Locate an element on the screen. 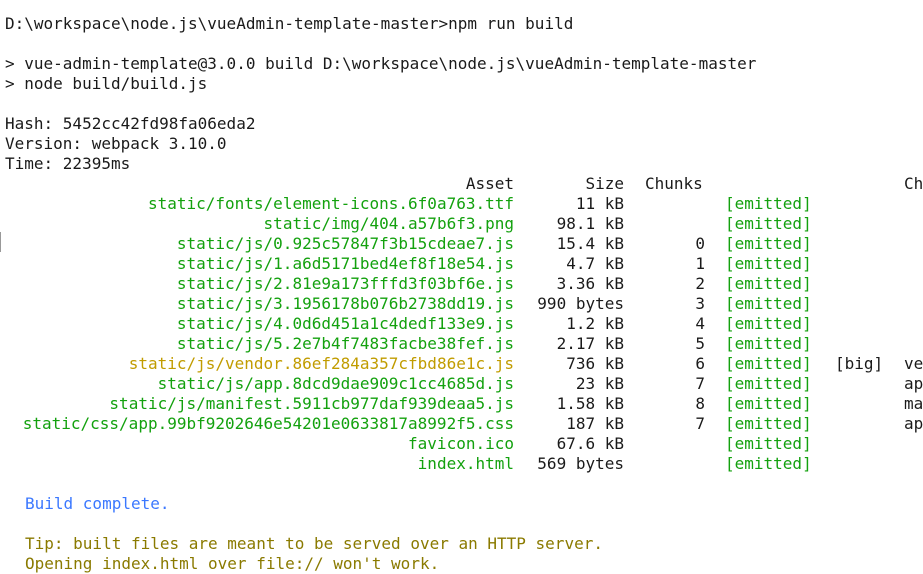  asset-size: 1.58 kB is located at coordinates (590, 403).